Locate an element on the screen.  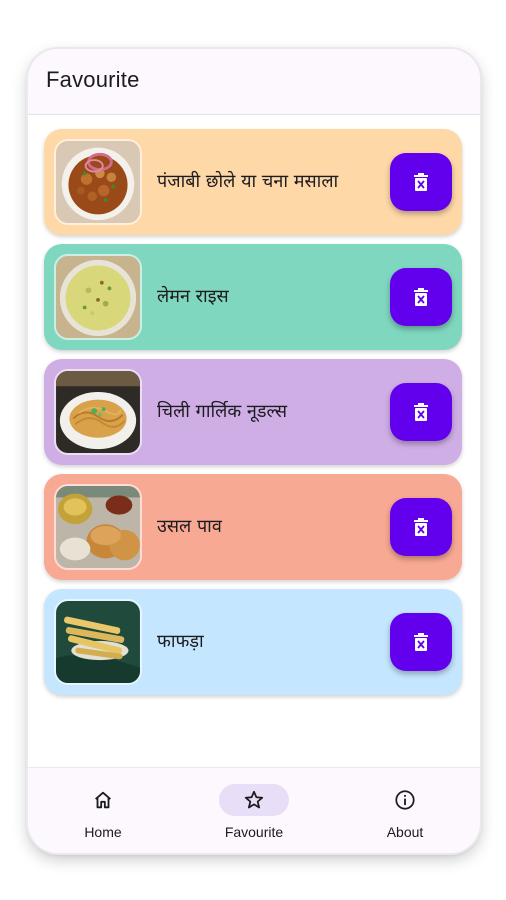
usal-pav-image is located at coordinates (98, 527).